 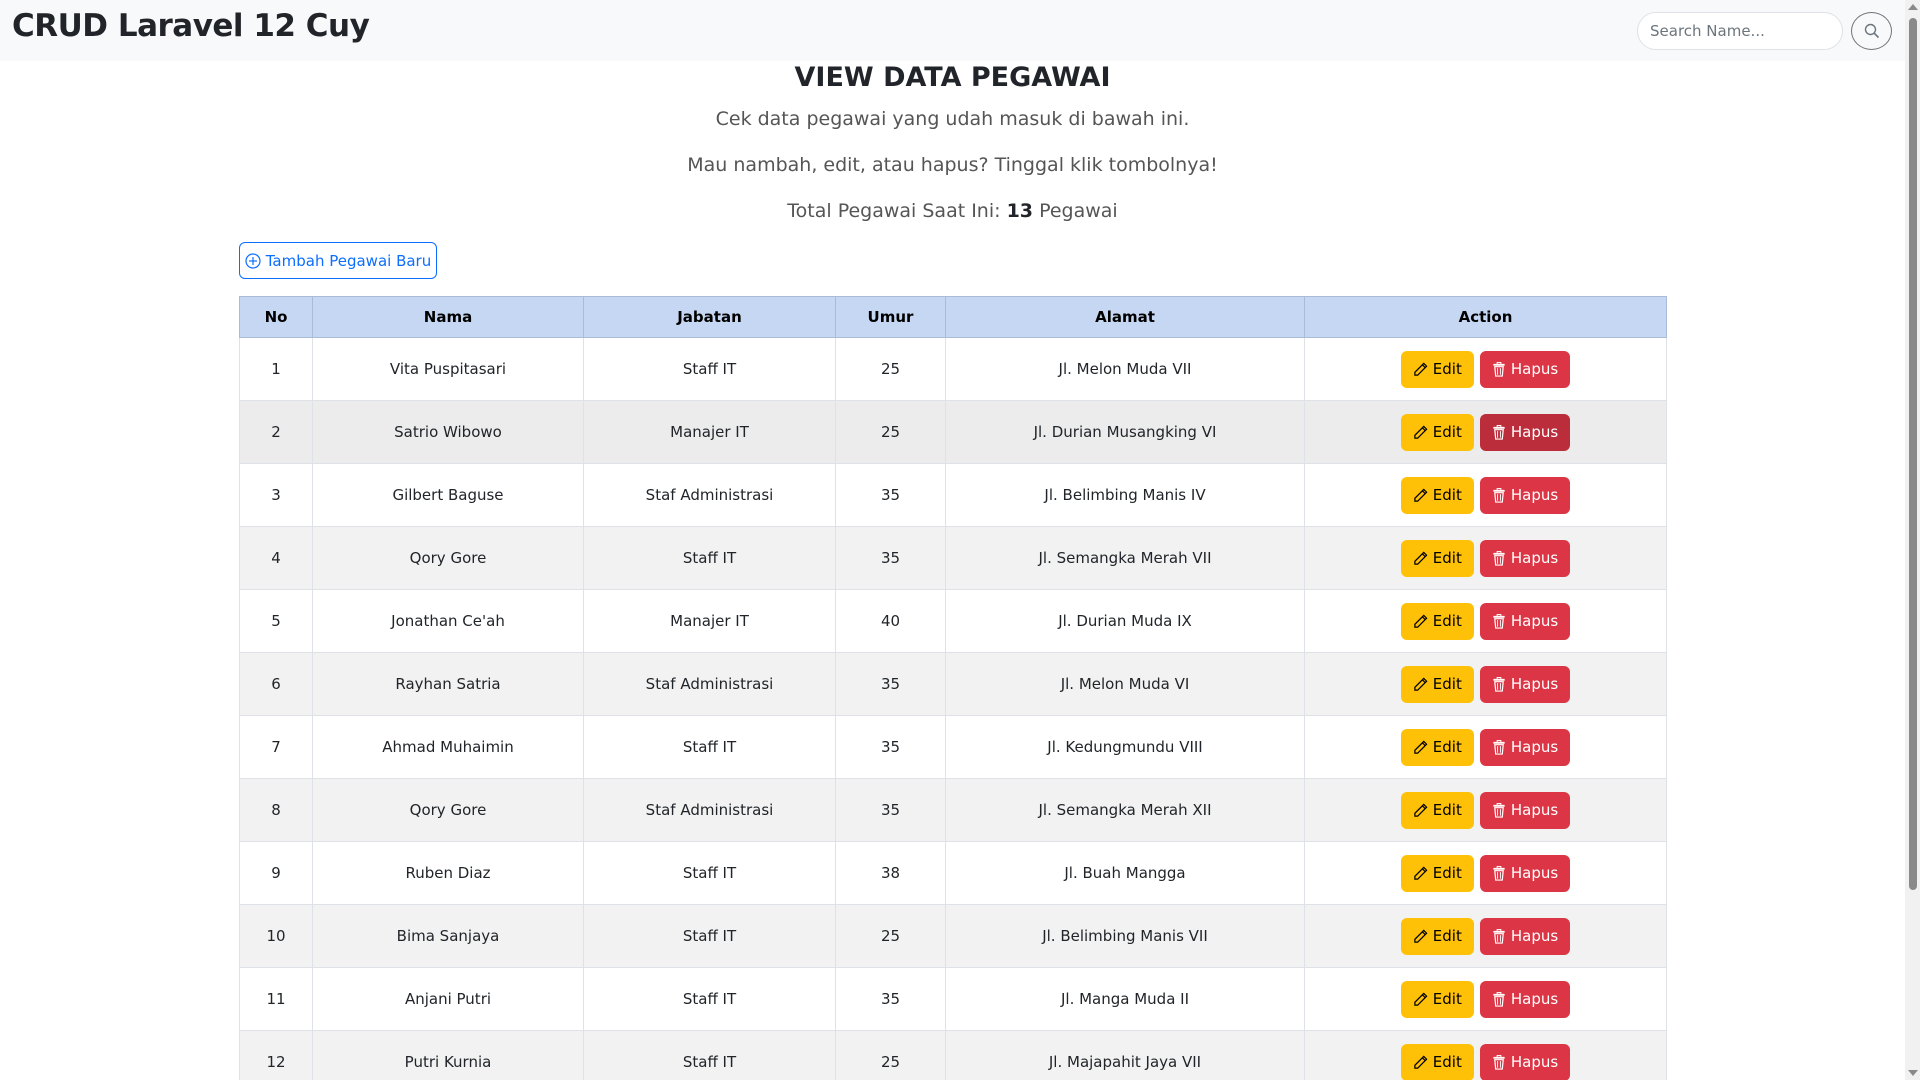 I want to click on scroll-up-icon, so click(x=1913, y=7).